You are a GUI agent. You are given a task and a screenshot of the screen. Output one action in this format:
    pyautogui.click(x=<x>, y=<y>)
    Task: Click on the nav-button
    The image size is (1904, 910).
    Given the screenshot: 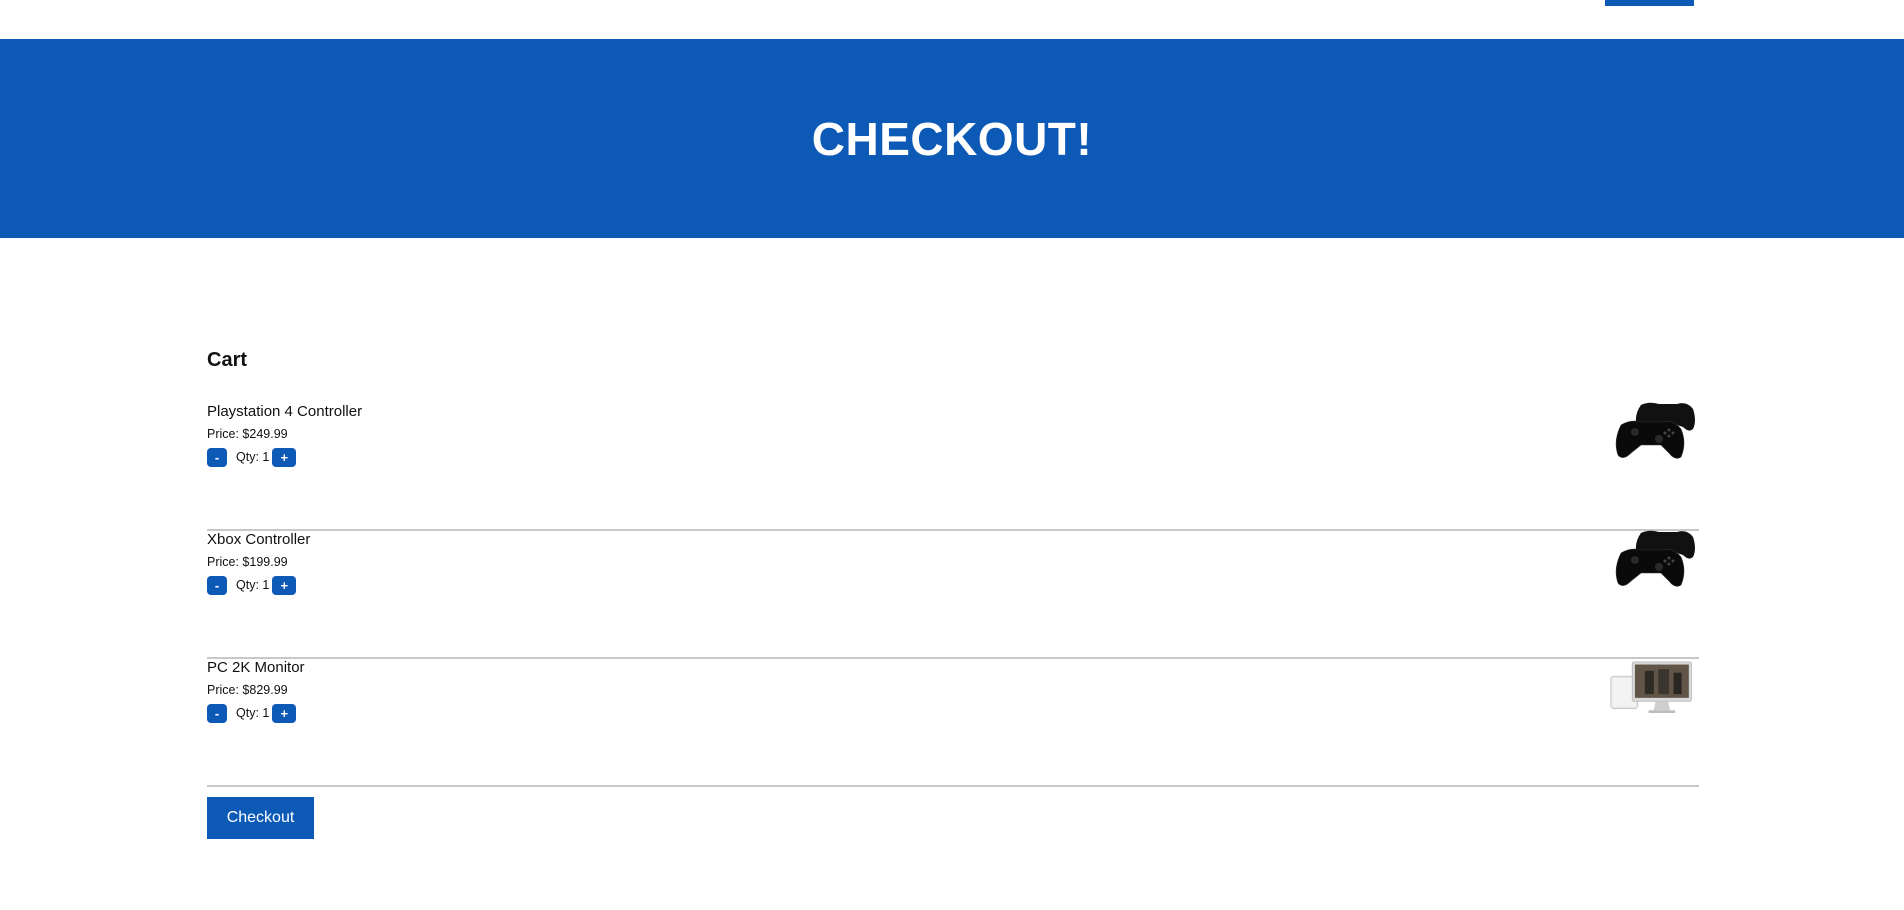 What is the action you would take?
    pyautogui.click(x=1649, y=3)
    